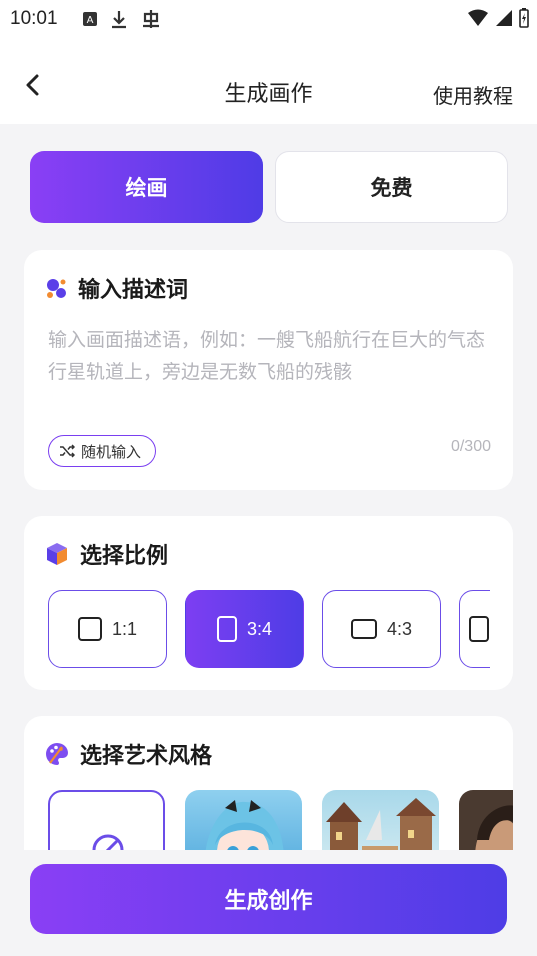  Describe the element at coordinates (151, 19) in the screenshot. I see `bug-icon` at that location.